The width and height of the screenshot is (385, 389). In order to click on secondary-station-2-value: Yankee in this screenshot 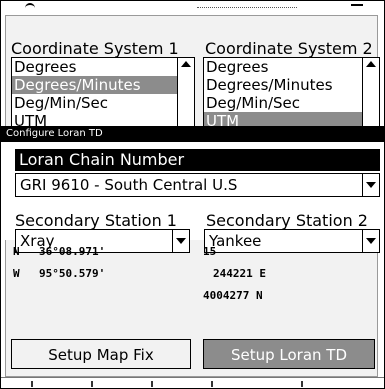, I will do `click(235, 241)`.